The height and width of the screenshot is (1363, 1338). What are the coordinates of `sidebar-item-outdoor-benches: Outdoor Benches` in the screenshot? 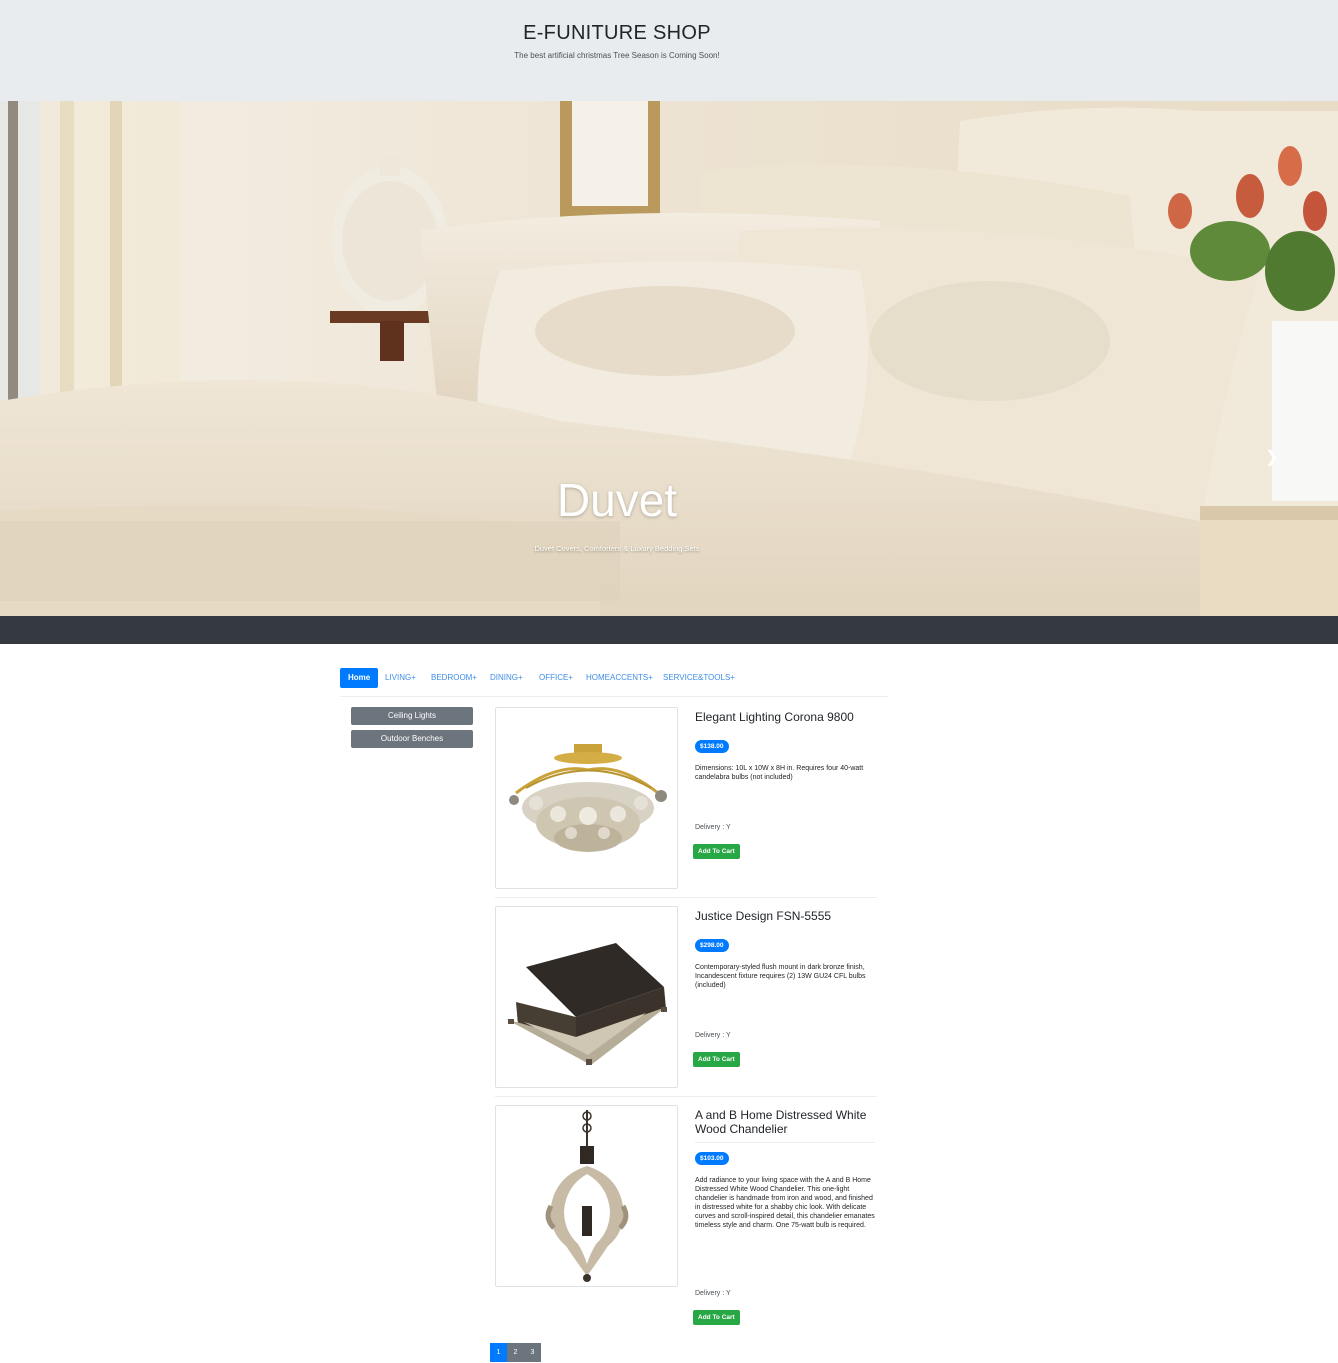 It's located at (412, 739).